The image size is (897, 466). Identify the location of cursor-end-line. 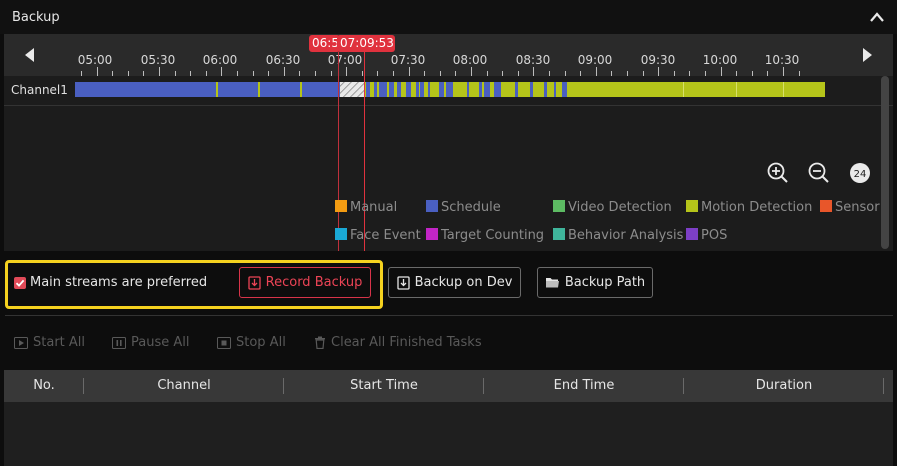
(364, 151).